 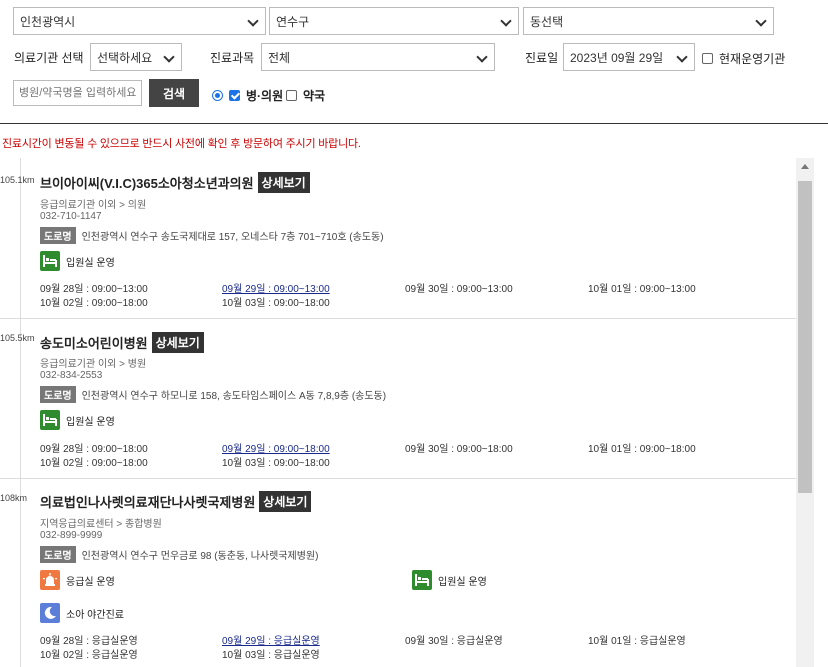 I want to click on search-button: 검색, so click(x=174, y=93).